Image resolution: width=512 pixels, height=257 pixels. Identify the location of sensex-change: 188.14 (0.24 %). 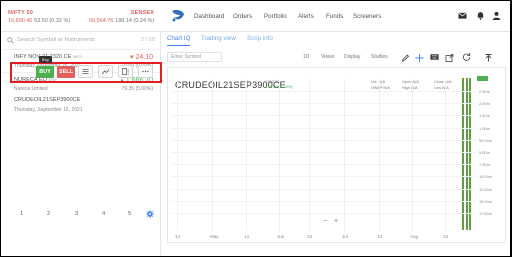
(135, 21).